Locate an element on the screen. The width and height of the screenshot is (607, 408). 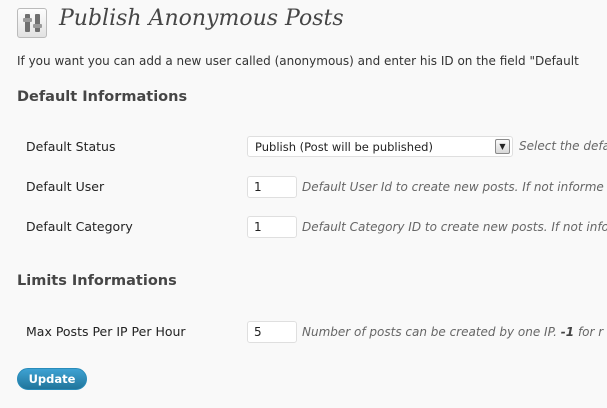
update-button: Update is located at coordinates (52, 379).